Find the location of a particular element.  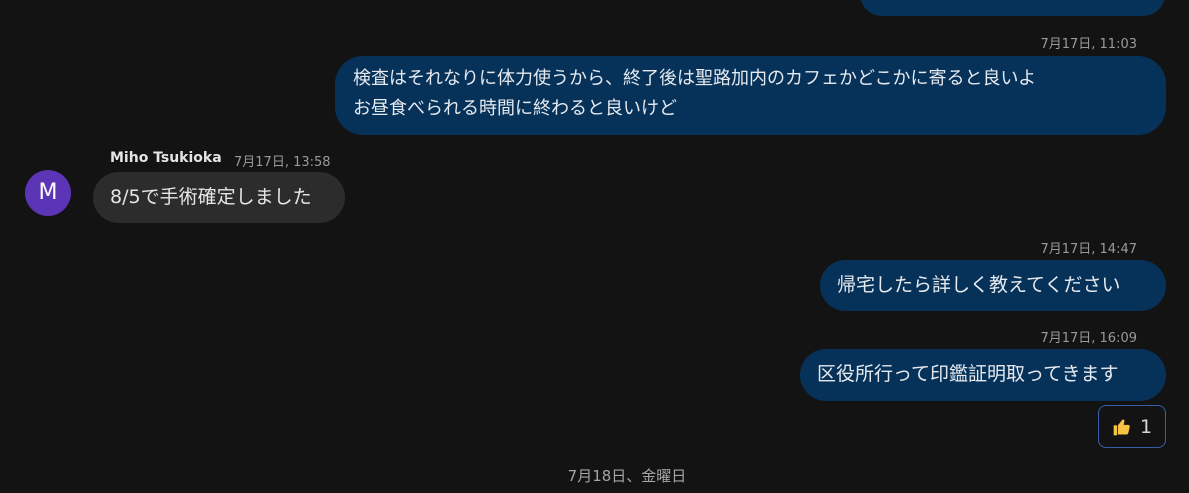

message-bubble-partial is located at coordinates (1012, 8).